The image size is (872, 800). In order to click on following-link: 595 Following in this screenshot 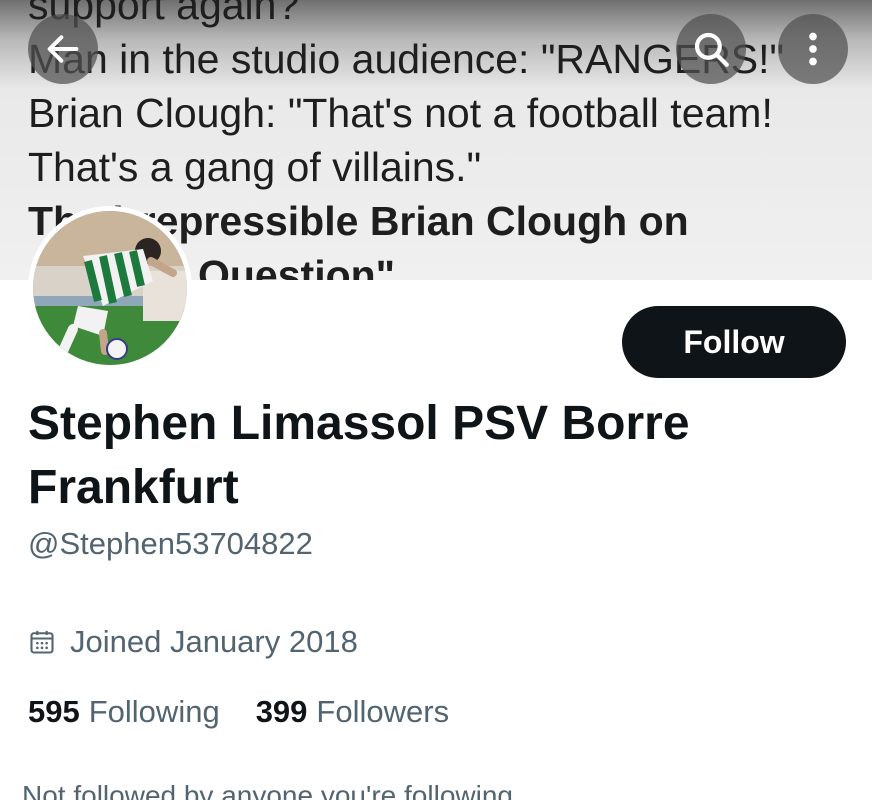, I will do `click(124, 712)`.